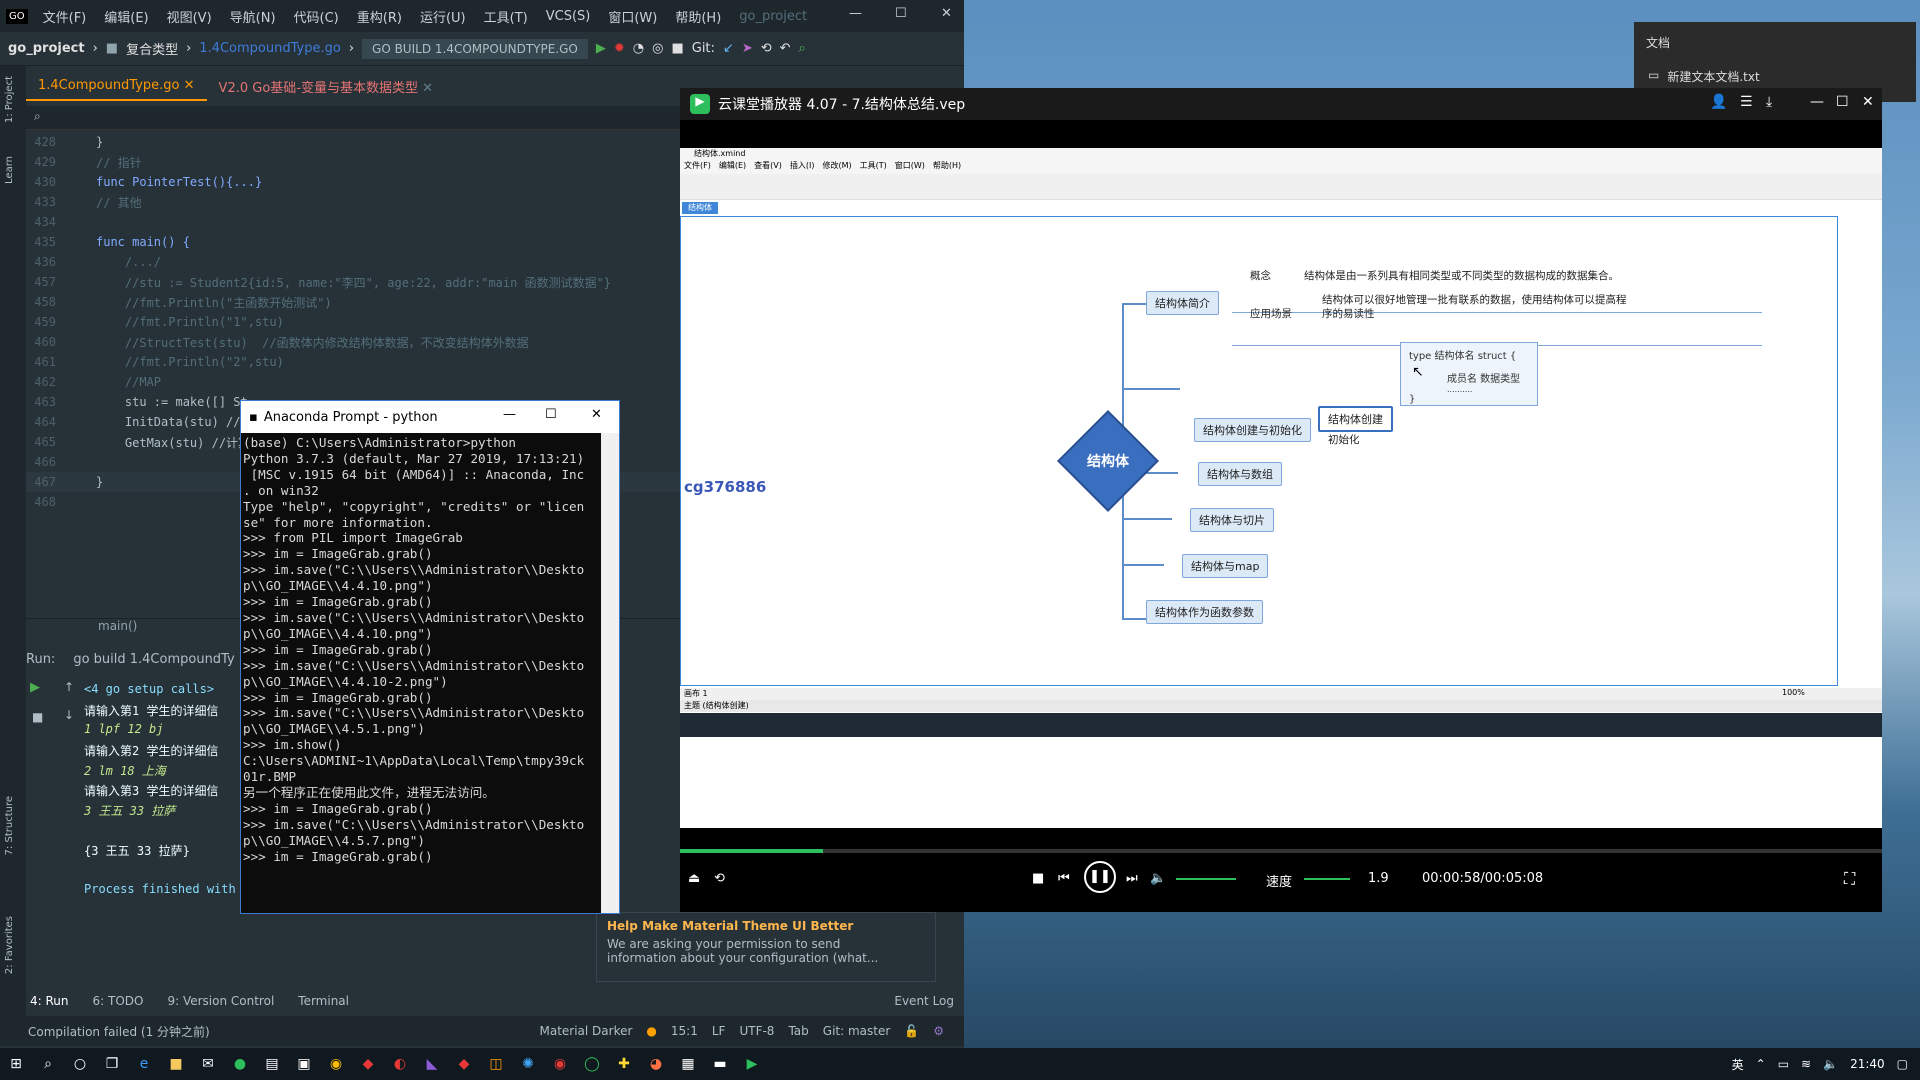 This screenshot has width=1920, height=1080. I want to click on find-bar: ⌕, so click(353, 118).